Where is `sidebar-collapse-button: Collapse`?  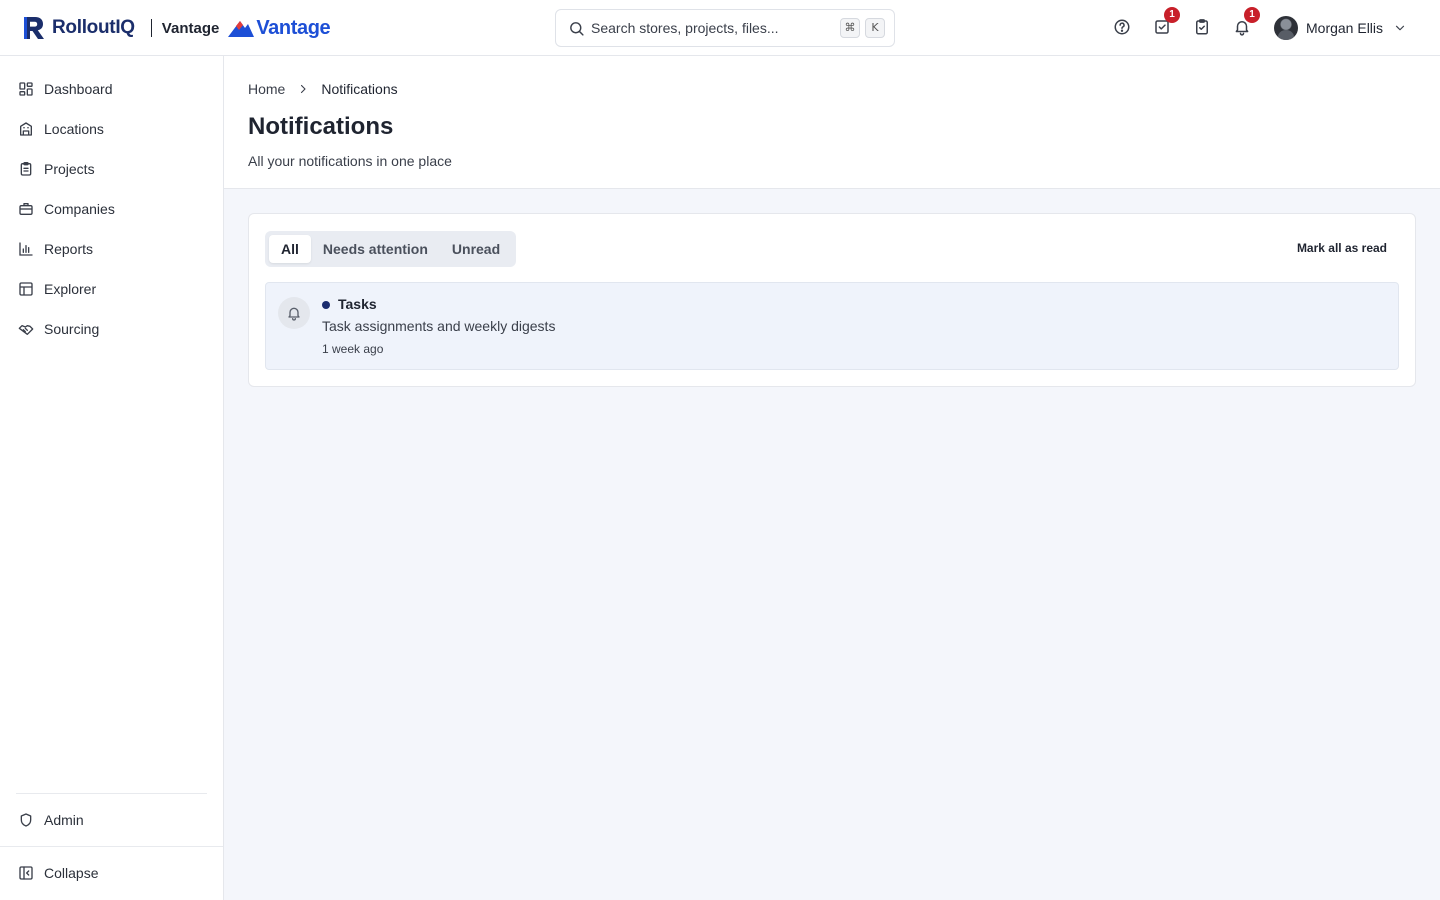 sidebar-collapse-button: Collapse is located at coordinates (111, 873).